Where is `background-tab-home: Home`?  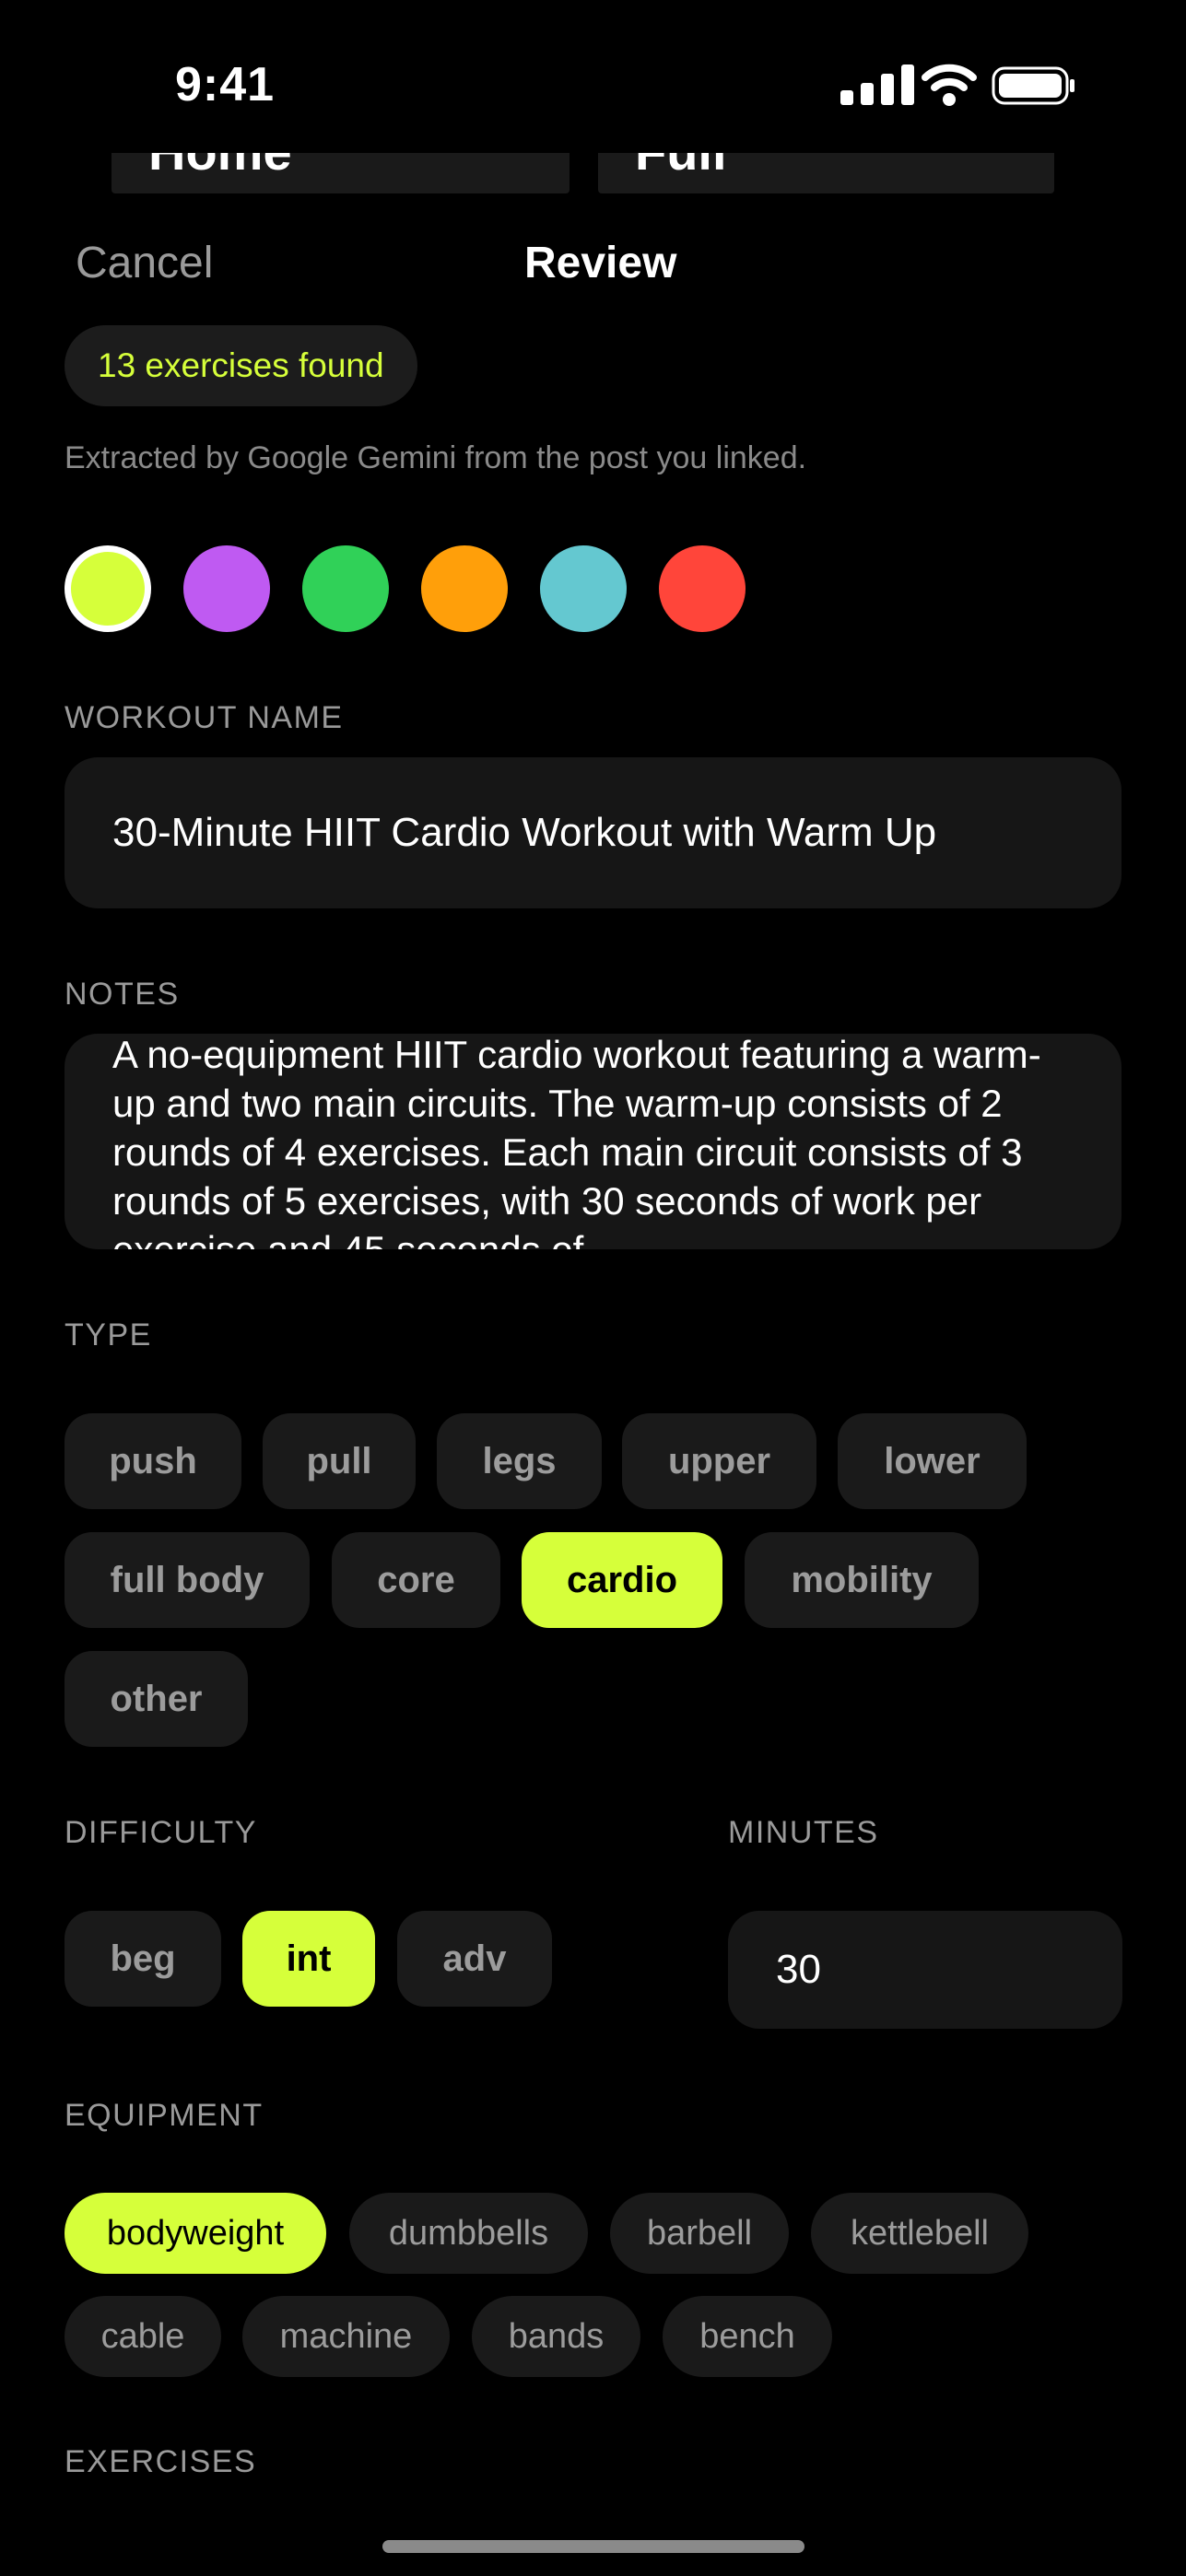
background-tab-home: Home is located at coordinates (341, 173).